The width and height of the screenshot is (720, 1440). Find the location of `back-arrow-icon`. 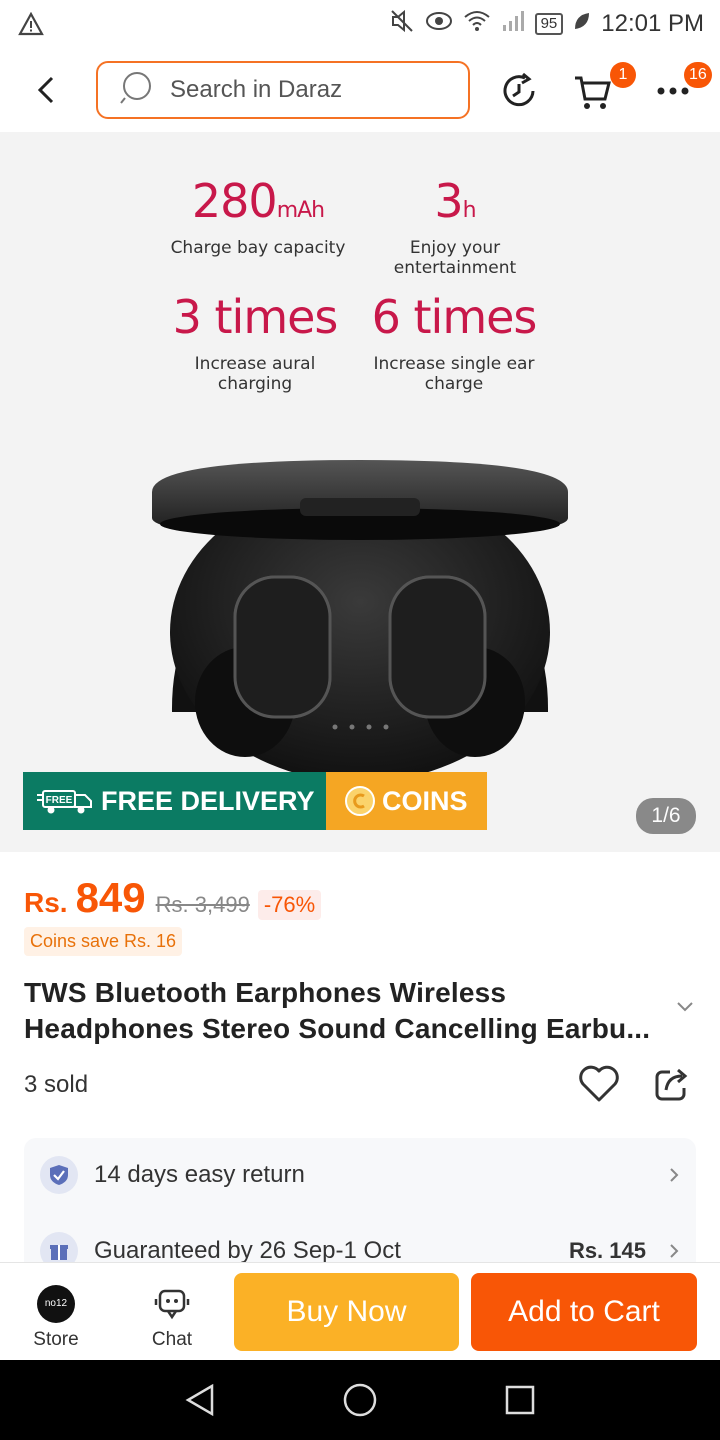

back-arrow-icon is located at coordinates (45, 90).